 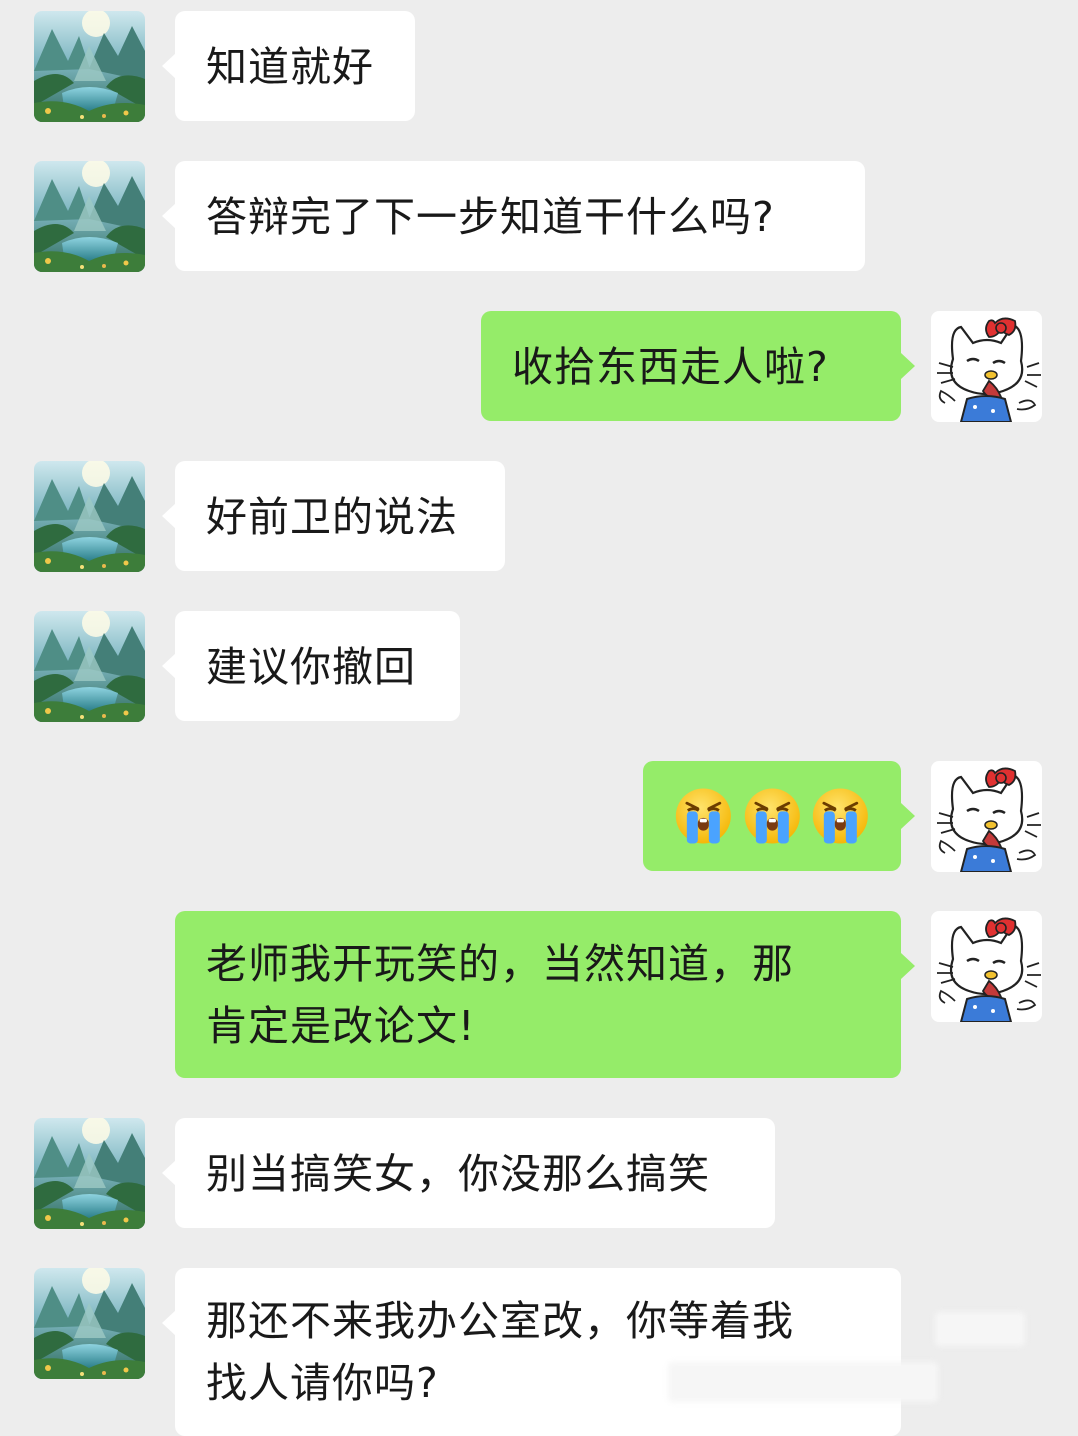 I want to click on message-text: 好前卫的说法, so click(x=332, y=517).